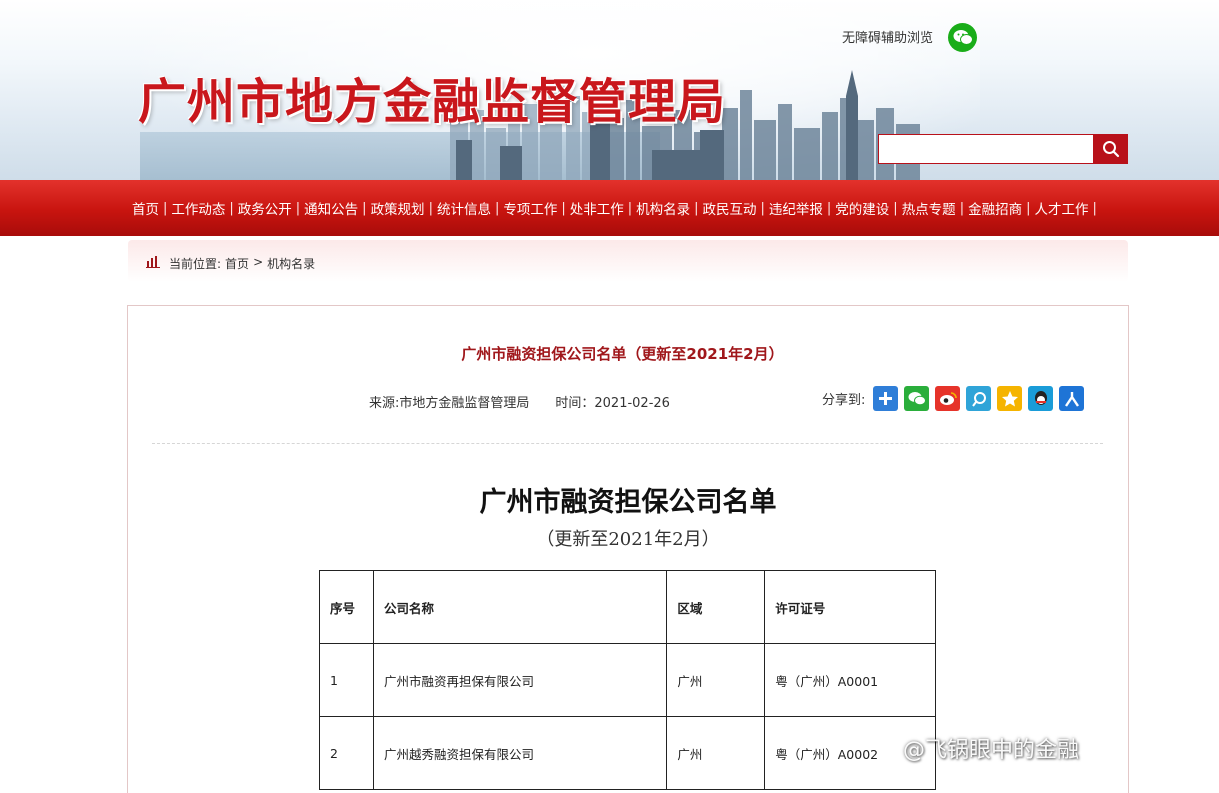  What do you see at coordinates (862, 208) in the screenshot?
I see `nav-item: 党的建设` at bounding box center [862, 208].